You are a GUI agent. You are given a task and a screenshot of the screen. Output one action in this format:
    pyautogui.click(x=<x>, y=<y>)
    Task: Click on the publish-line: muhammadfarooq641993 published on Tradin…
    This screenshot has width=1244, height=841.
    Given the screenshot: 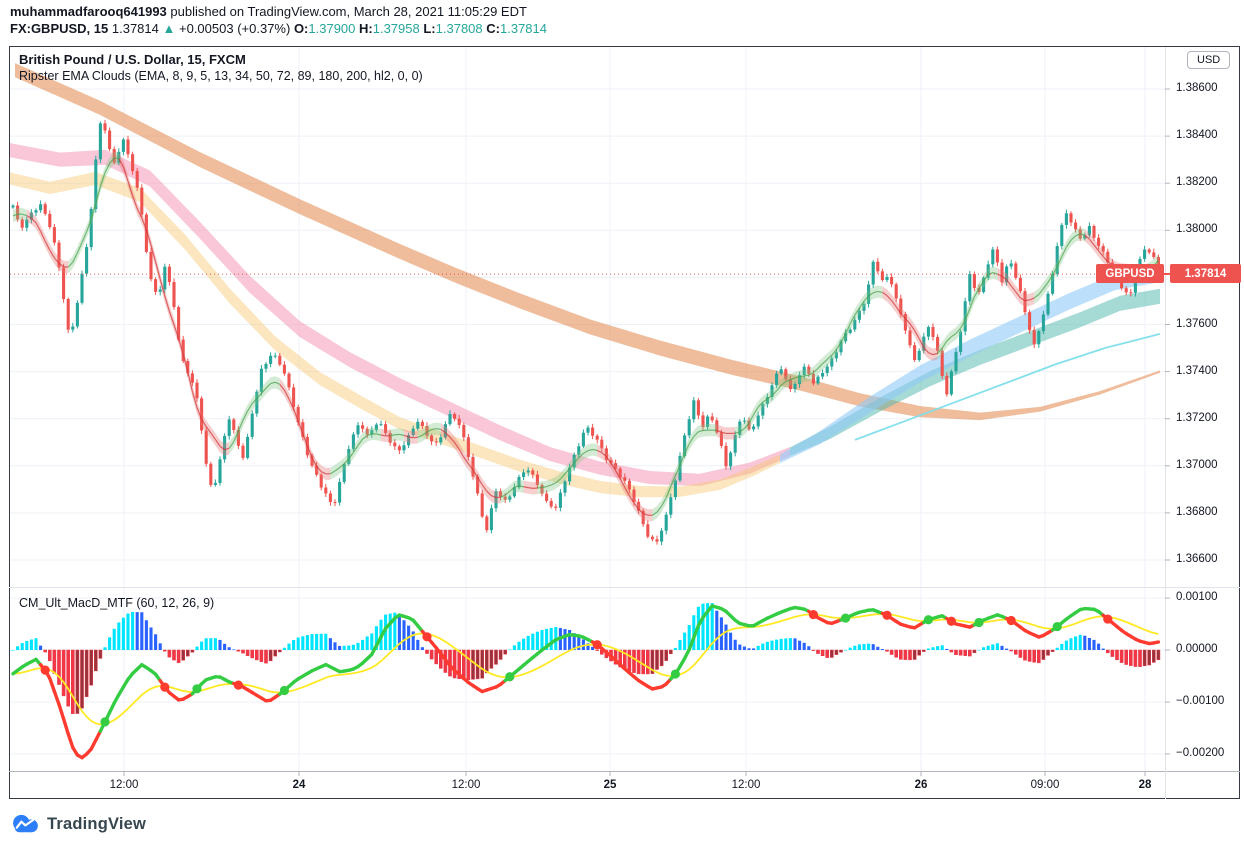 What is the action you would take?
    pyautogui.click(x=268, y=12)
    